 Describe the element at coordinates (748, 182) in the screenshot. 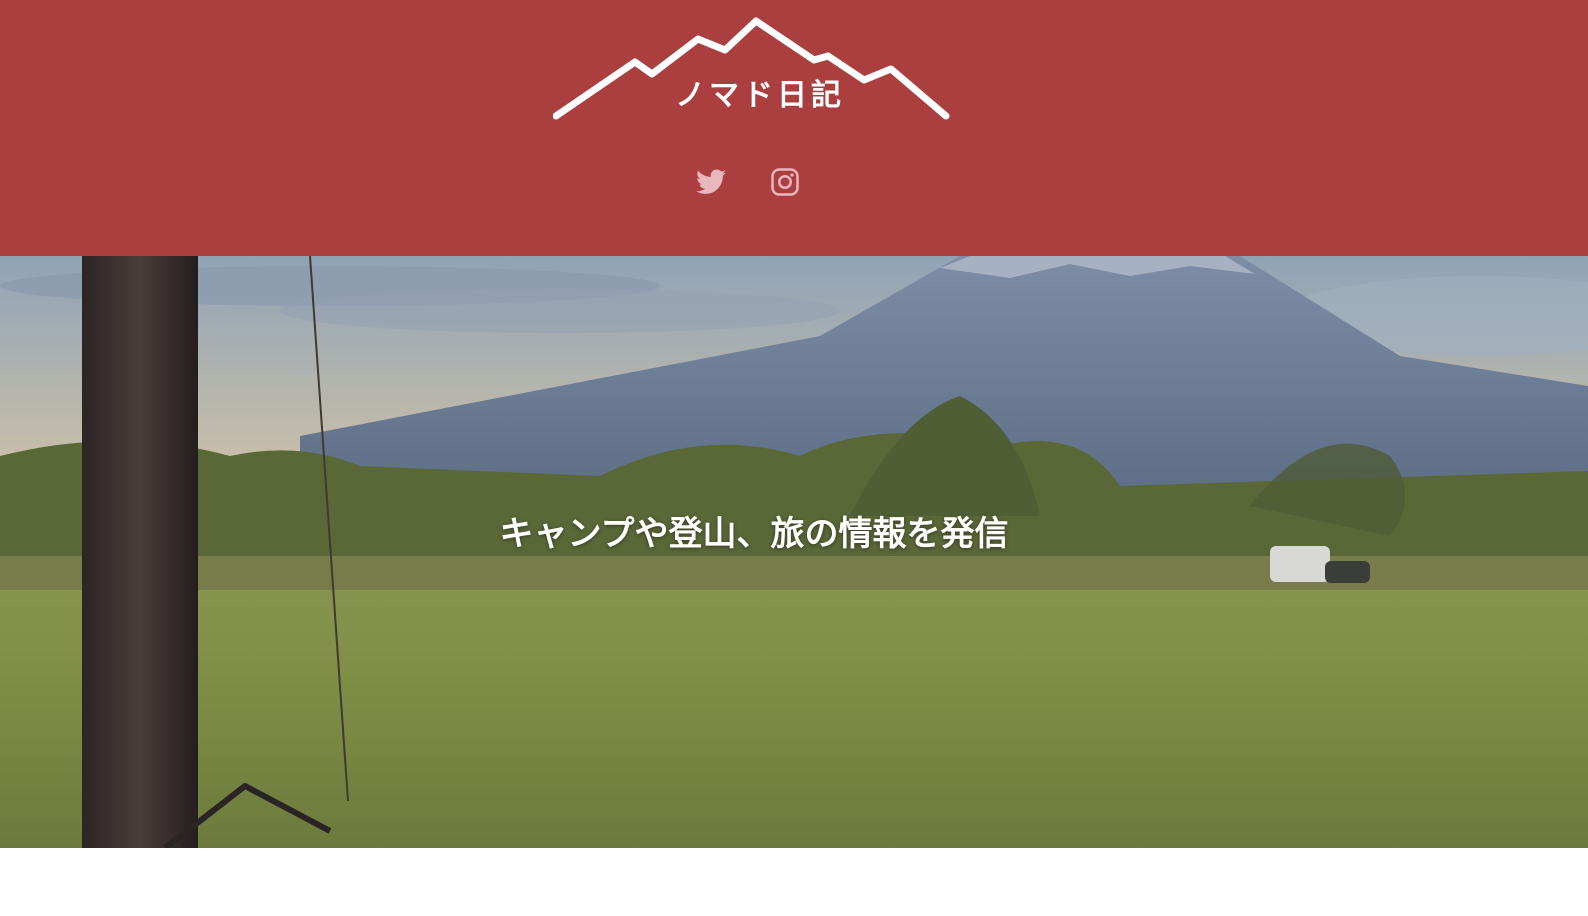

I see `social-links` at that location.